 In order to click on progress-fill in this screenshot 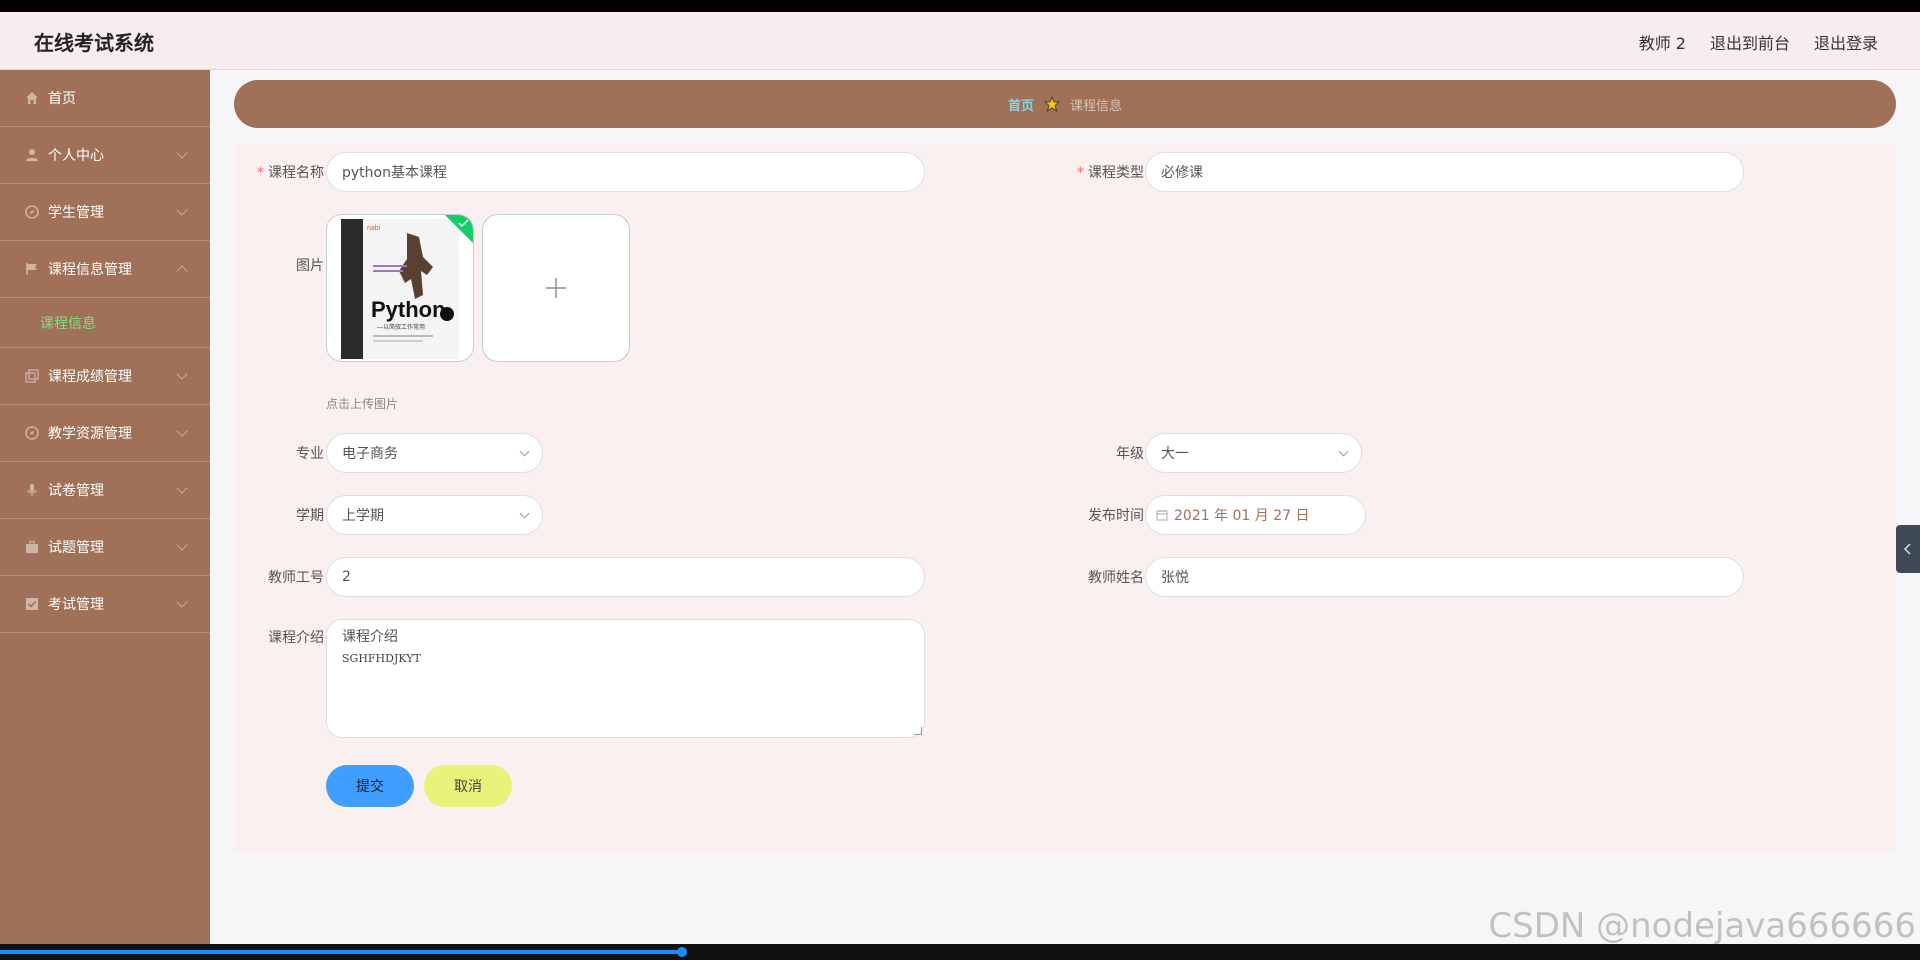, I will do `click(341, 952)`.